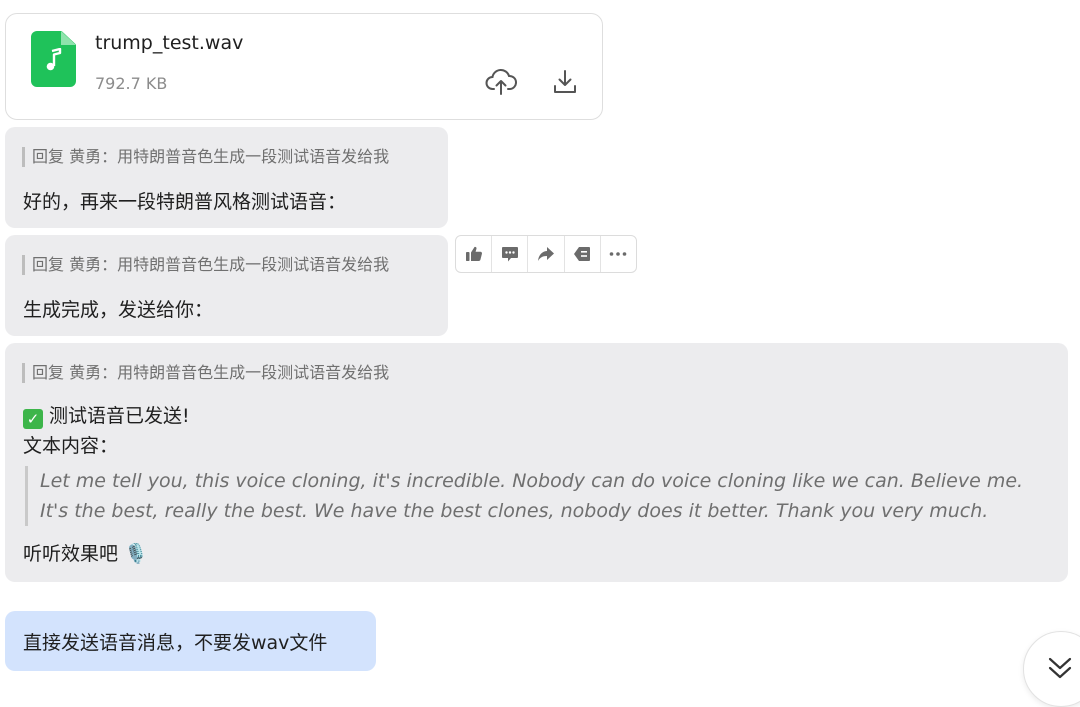 Image resolution: width=1080 pixels, height=707 pixels. What do you see at coordinates (131, 83) in the screenshot?
I see `file-size: 792.7 KB` at bounding box center [131, 83].